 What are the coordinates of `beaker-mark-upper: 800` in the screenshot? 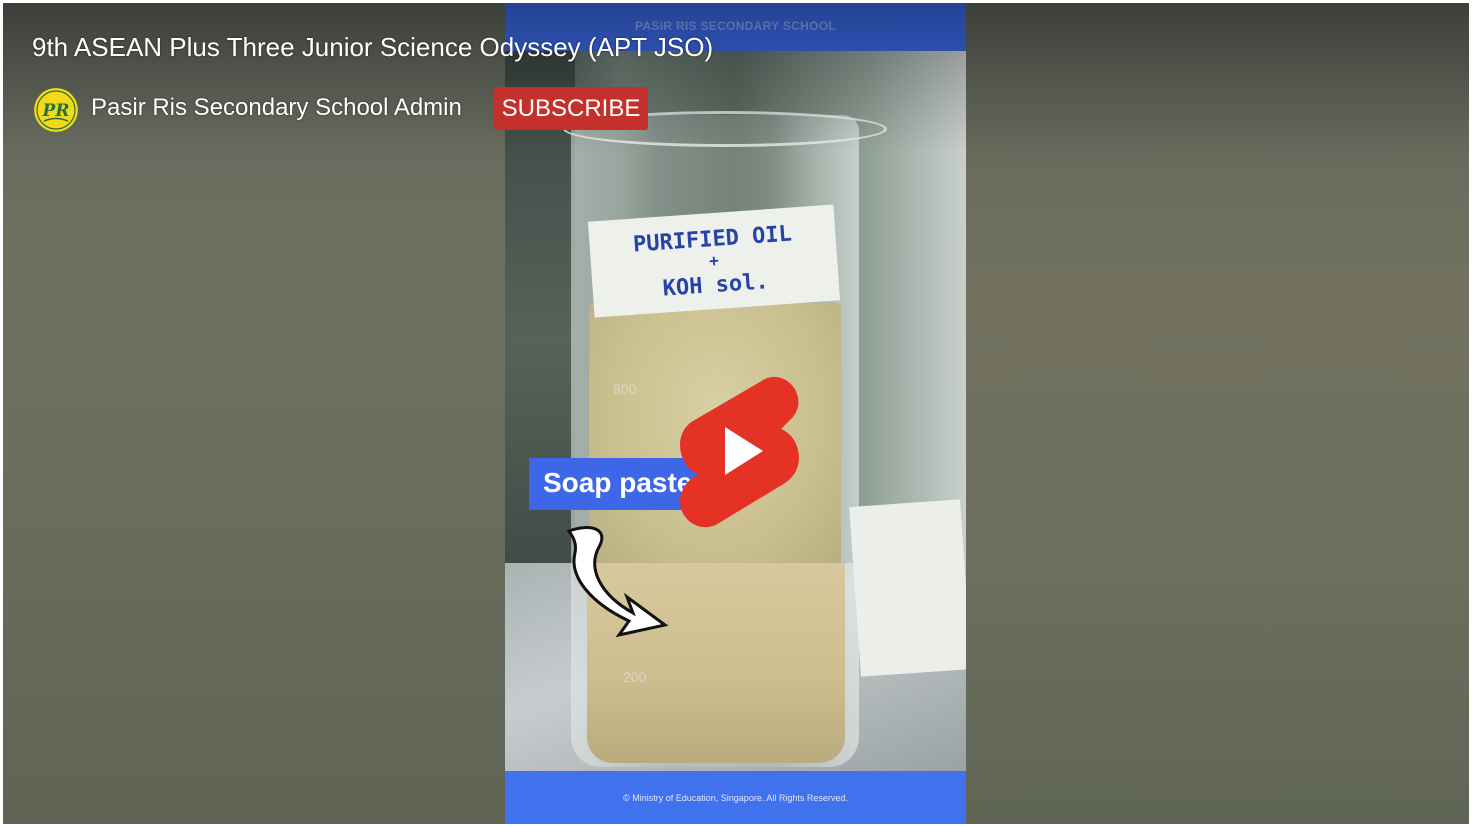 It's located at (625, 389).